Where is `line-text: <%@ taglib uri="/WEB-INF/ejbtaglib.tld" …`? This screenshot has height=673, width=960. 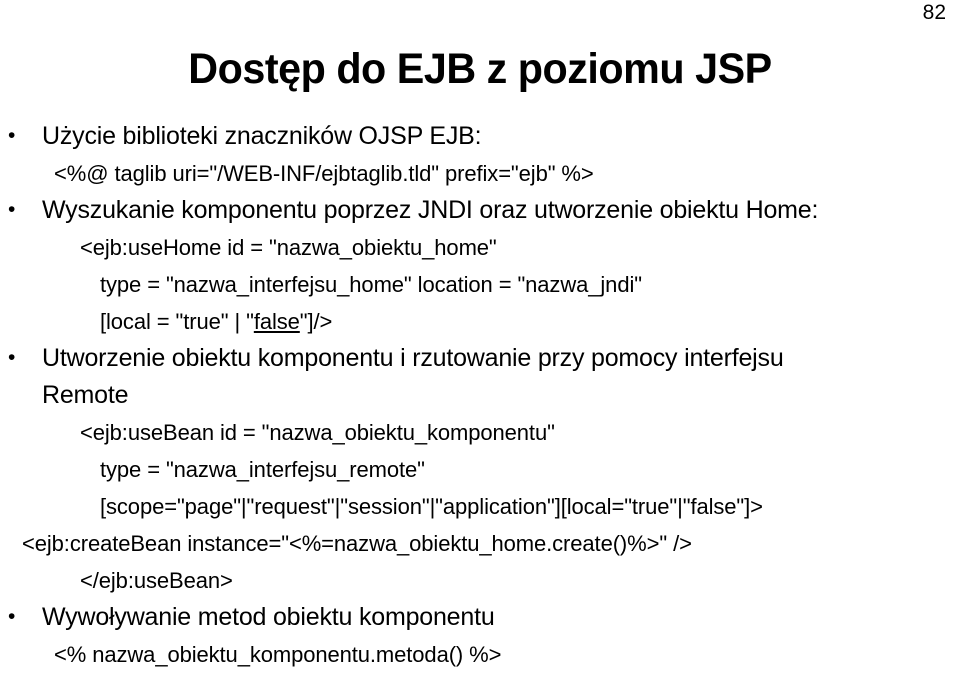
line-text: <%@ taglib uri="/WEB-INF/ejbtaglib.tld" … is located at coordinates (324, 173).